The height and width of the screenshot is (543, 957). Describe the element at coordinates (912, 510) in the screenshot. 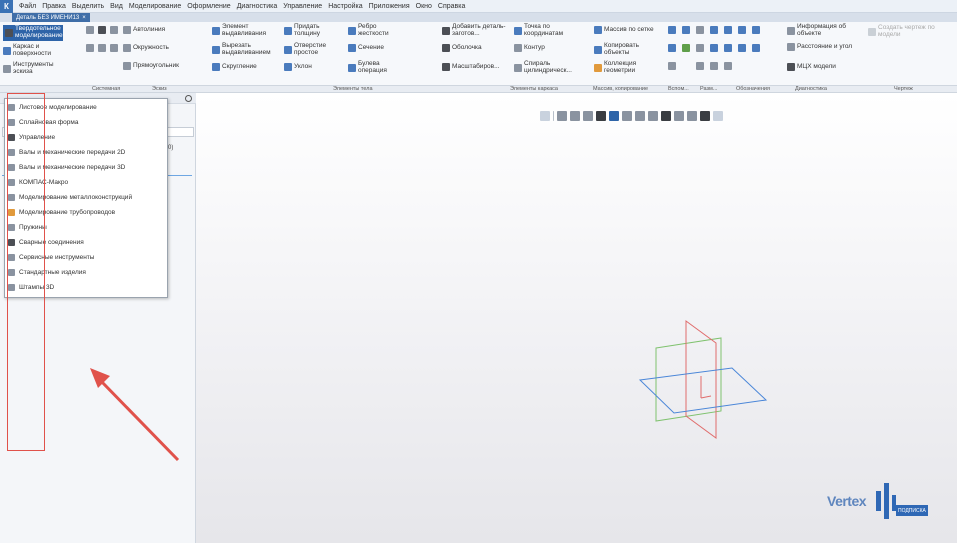

I see `logo-badge: ПОДПИСКА` at that location.